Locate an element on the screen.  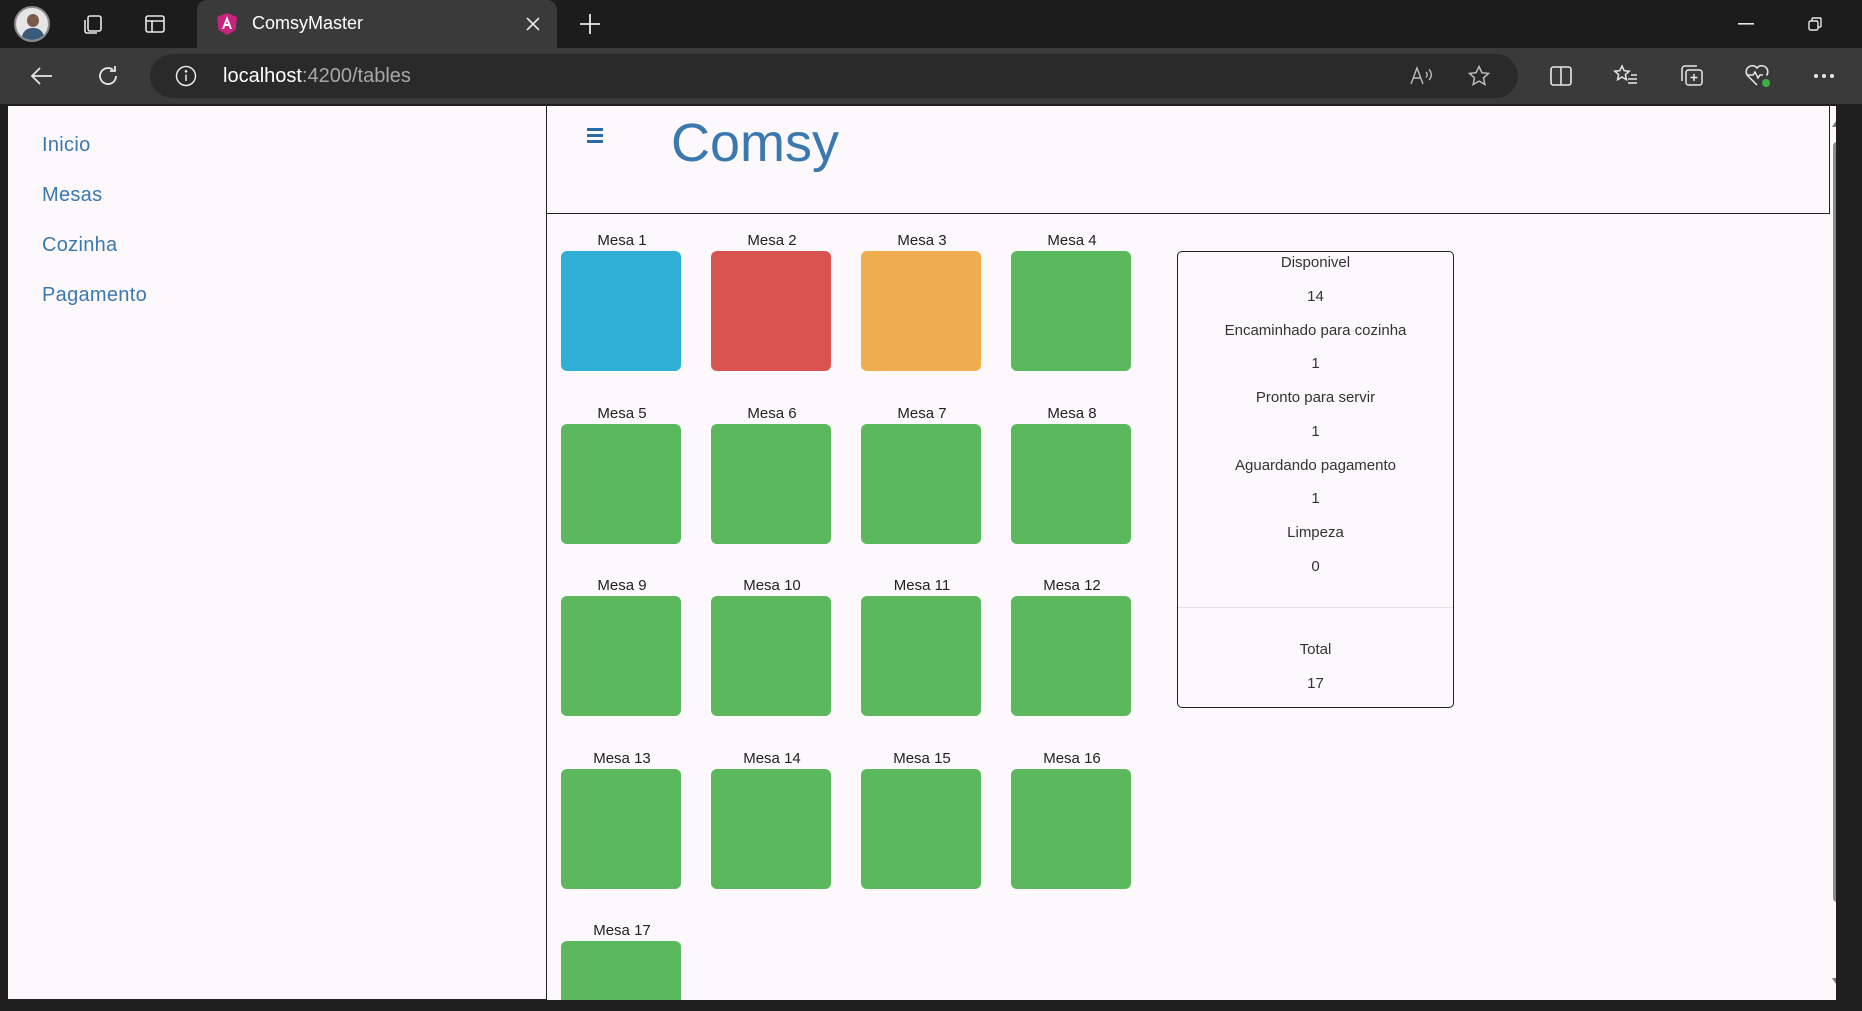
table-label: Mesa 1 is located at coordinates (622, 240).